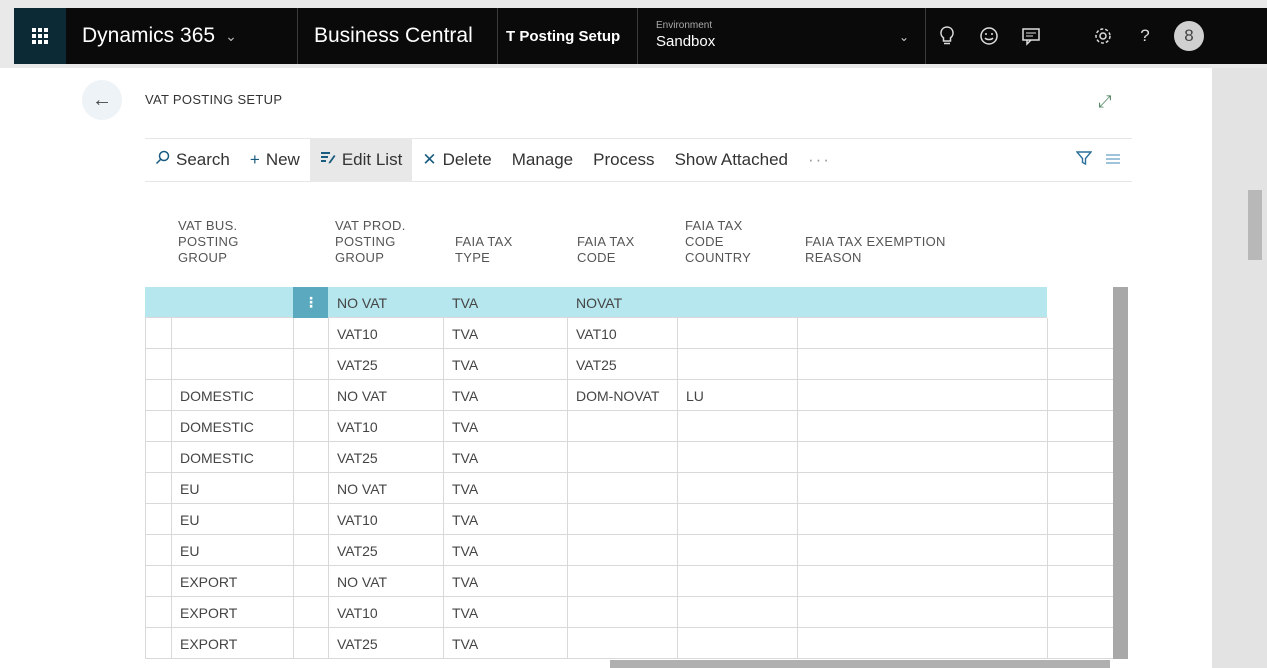 The width and height of the screenshot is (1267, 668). I want to click on page-tab: T Posting Setup, so click(568, 36).